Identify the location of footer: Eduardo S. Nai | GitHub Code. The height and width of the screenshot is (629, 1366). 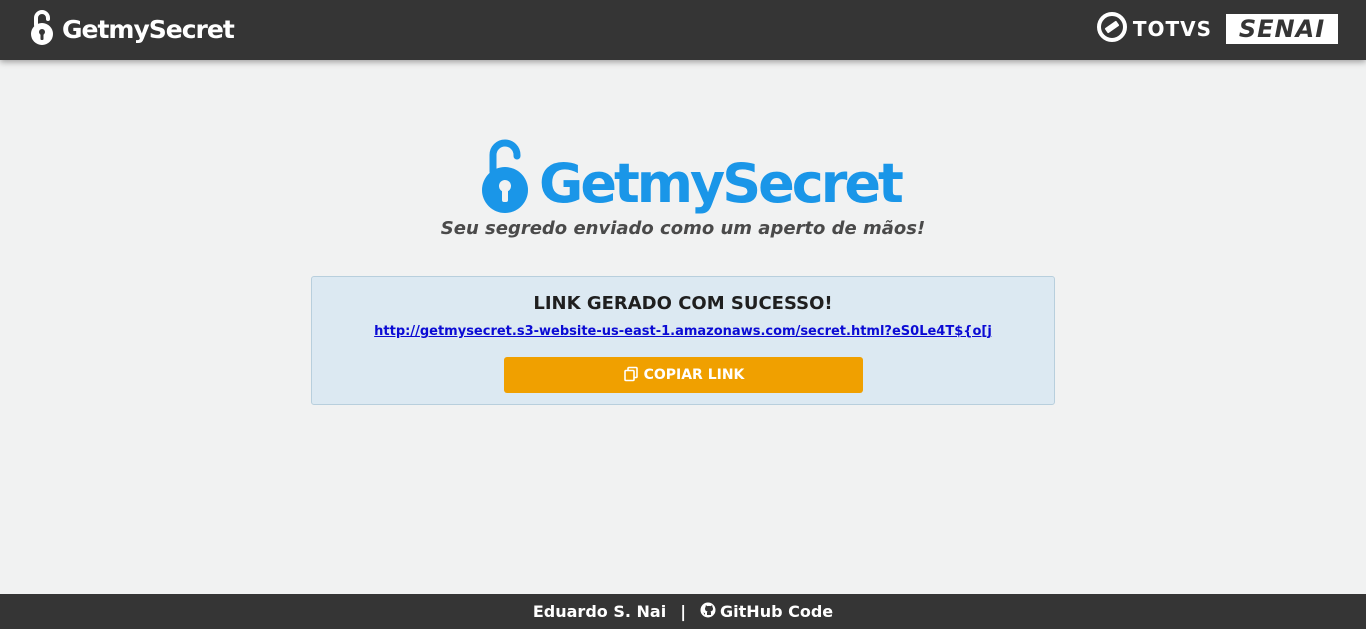
(683, 611).